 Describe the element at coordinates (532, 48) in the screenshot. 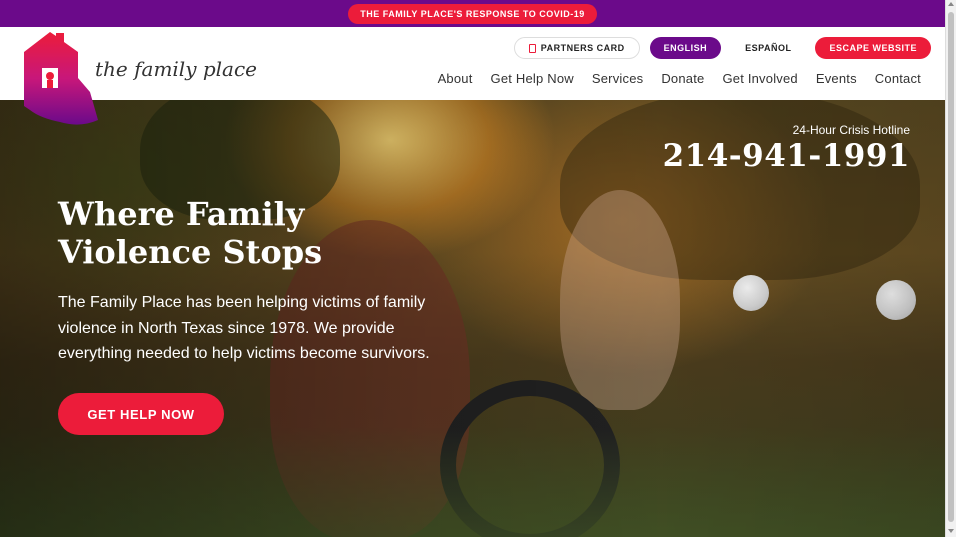

I see `card-icon` at that location.